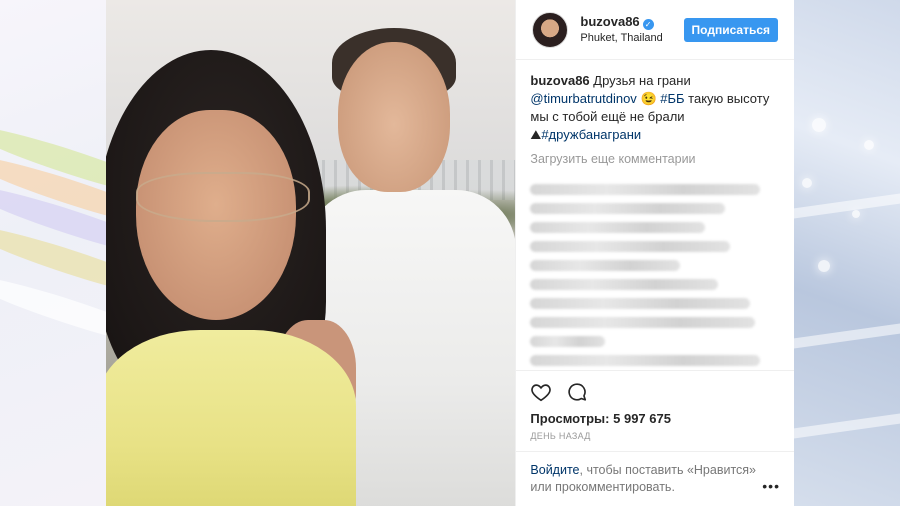 The width and height of the screenshot is (900, 506). I want to click on background-right, so click(847, 253).